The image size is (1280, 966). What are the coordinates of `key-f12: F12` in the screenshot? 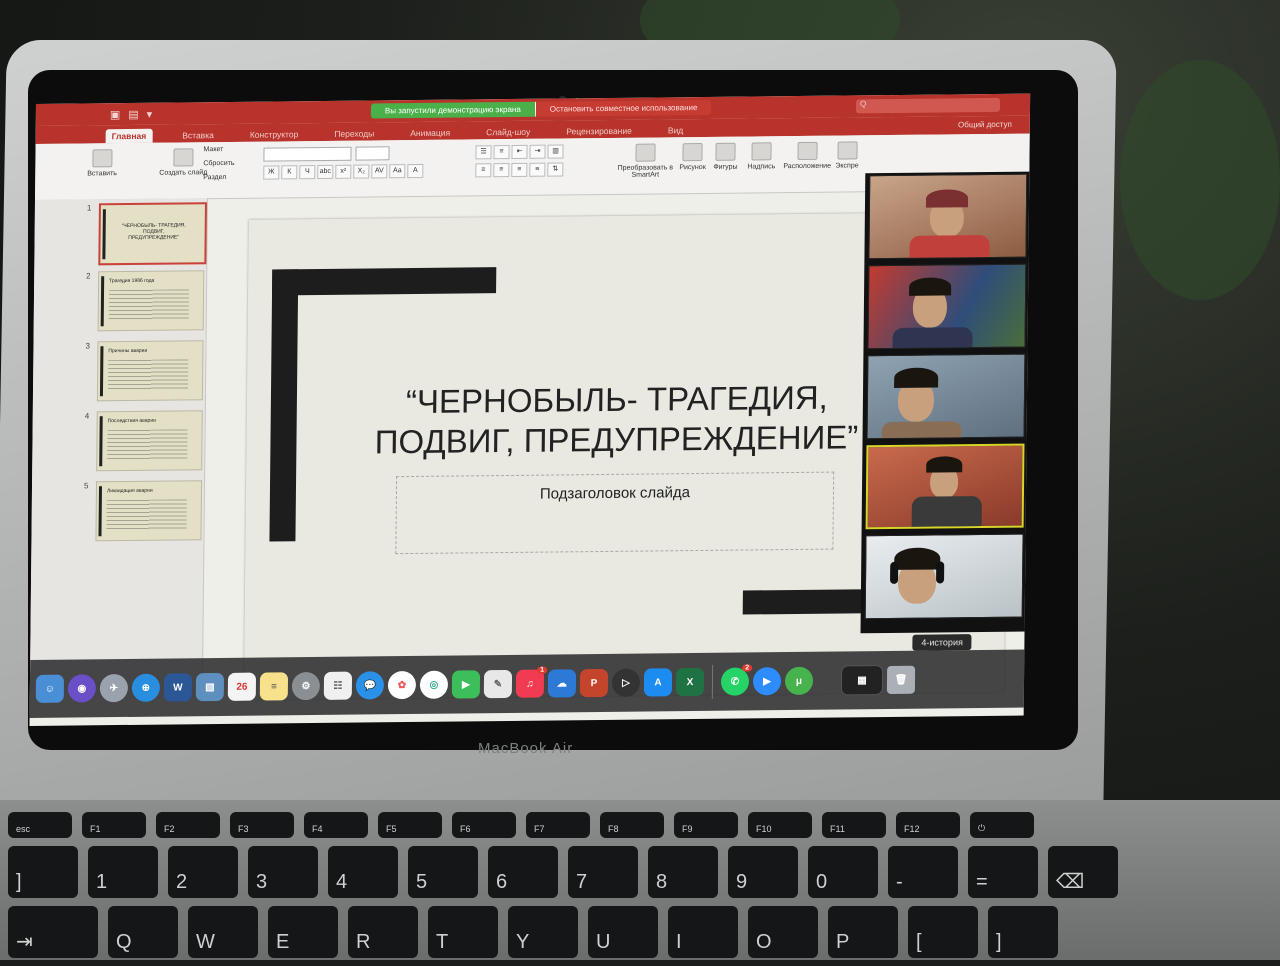 It's located at (928, 825).